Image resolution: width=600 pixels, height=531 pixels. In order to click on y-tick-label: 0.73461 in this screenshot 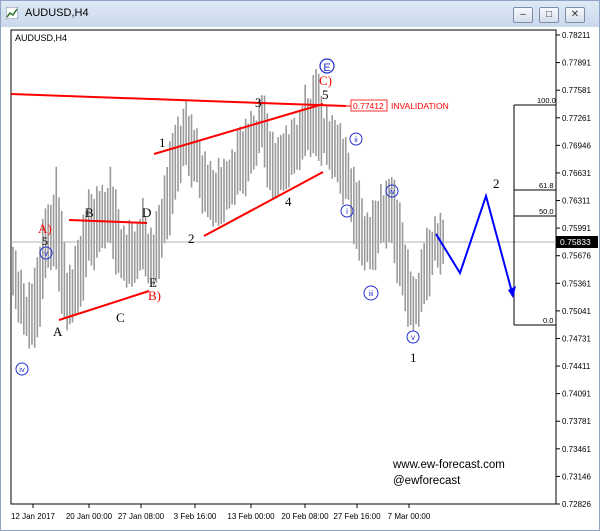, I will do `click(576, 449)`.